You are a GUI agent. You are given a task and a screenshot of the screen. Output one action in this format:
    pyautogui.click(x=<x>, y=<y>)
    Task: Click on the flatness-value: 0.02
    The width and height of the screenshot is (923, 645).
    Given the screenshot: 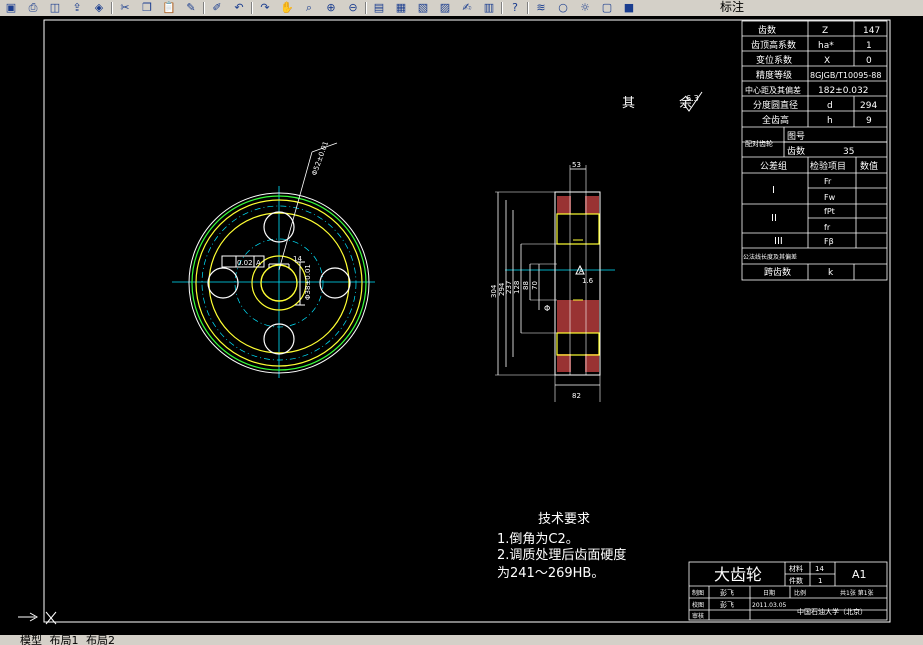 What is the action you would take?
    pyautogui.click(x=245, y=263)
    